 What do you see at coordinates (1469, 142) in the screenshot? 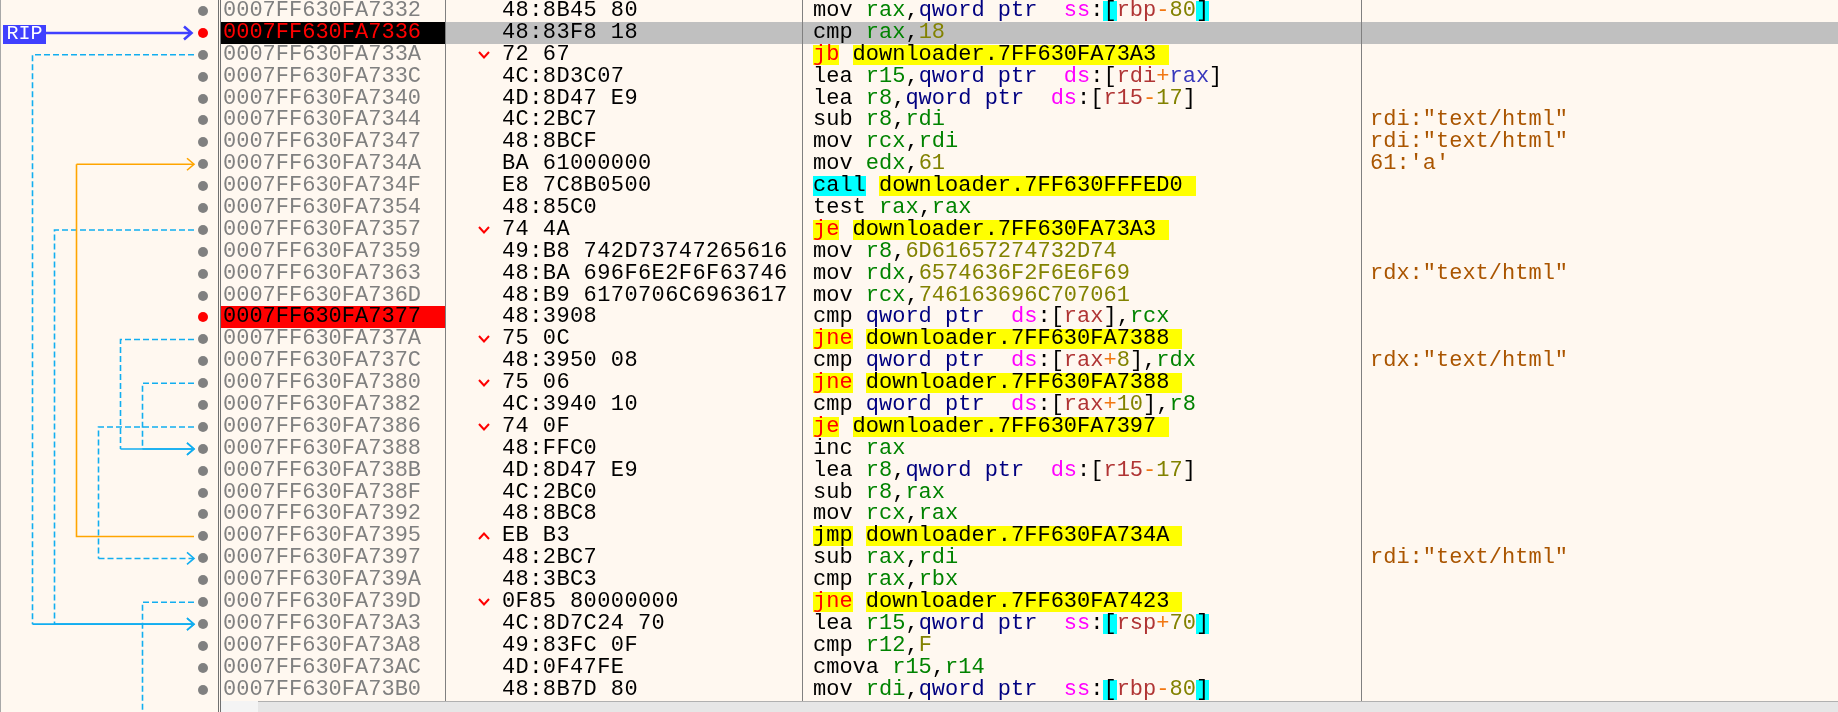
I see `comment-text: rdi:"text/html"` at bounding box center [1469, 142].